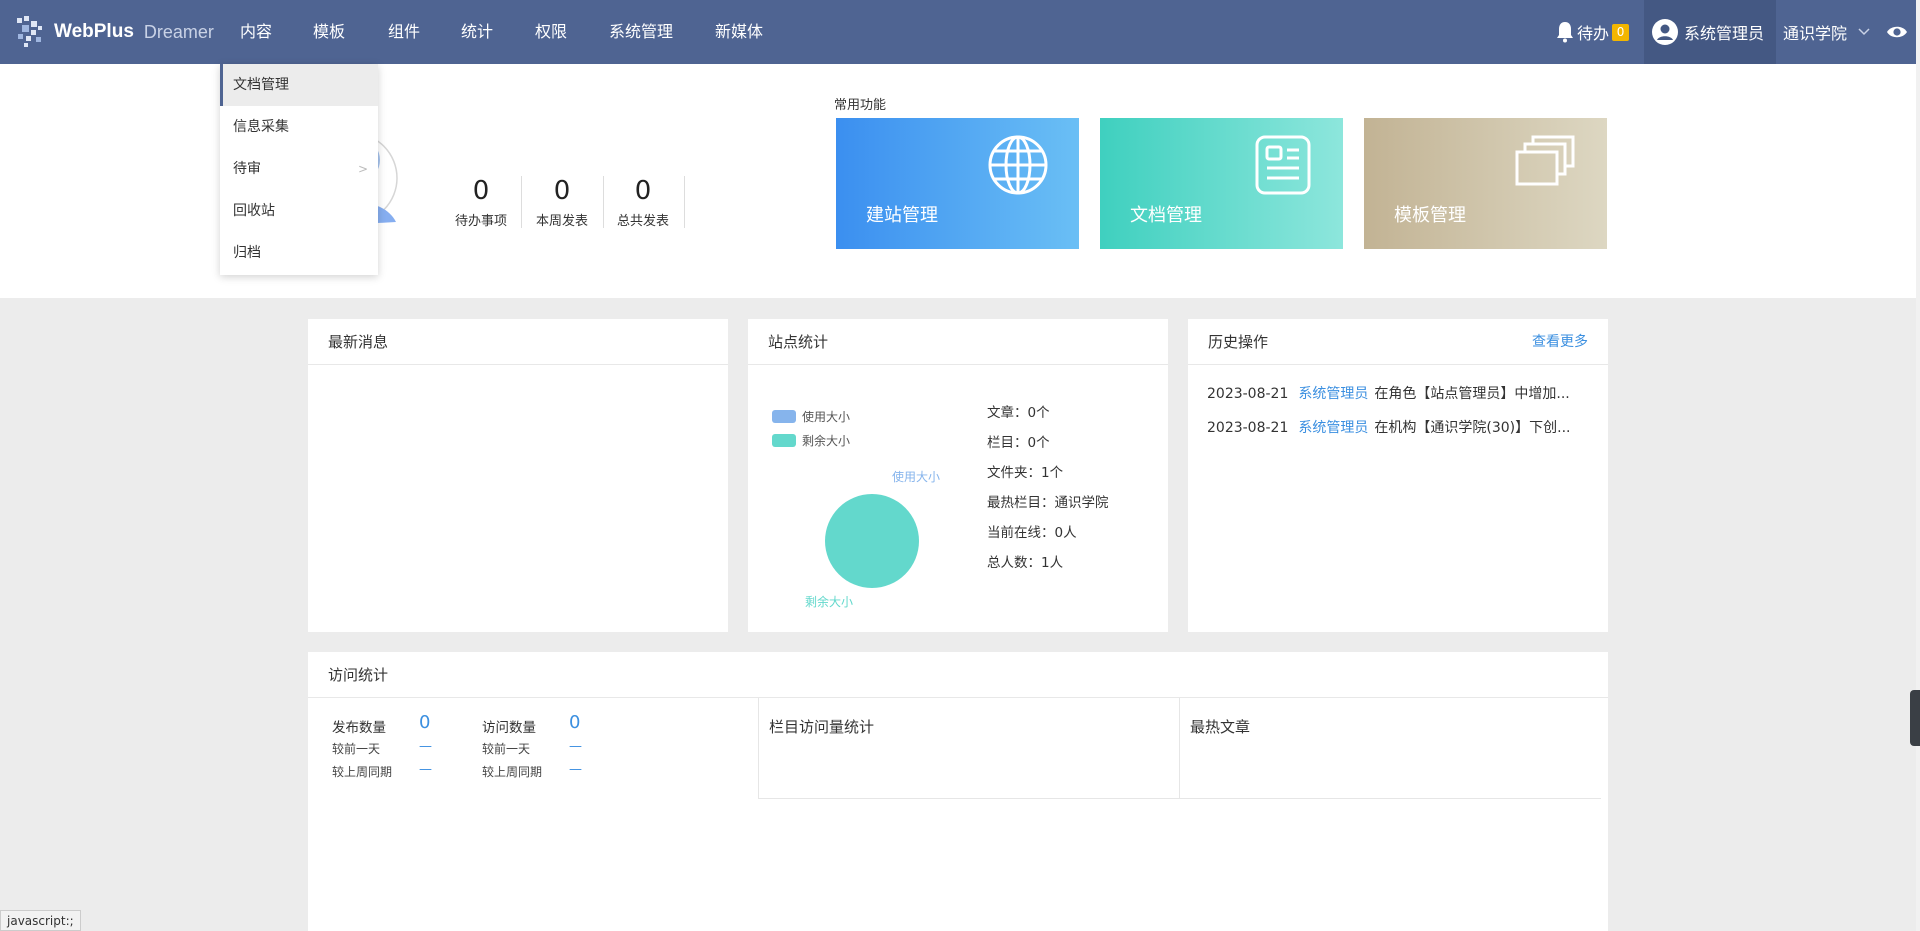 Image resolution: width=1920 pixels, height=931 pixels. Describe the element at coordinates (29, 31) in the screenshot. I see `logo-icon` at that location.